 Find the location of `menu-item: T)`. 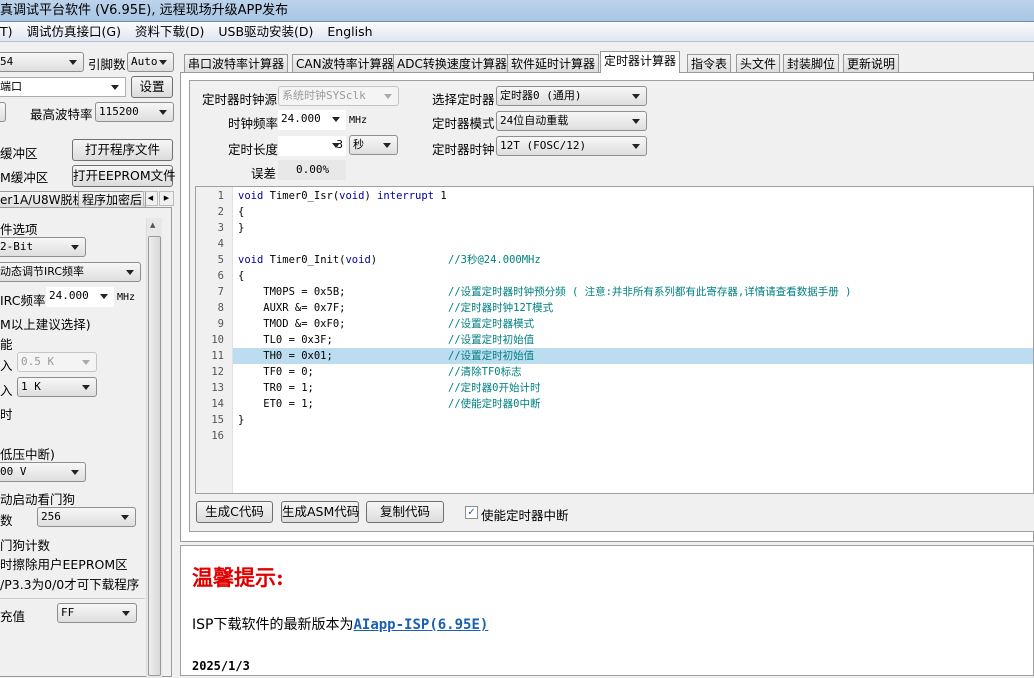

menu-item: T) is located at coordinates (6, 31).